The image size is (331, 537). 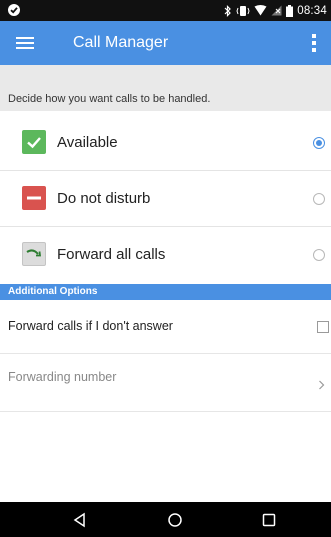 What do you see at coordinates (314, 43) in the screenshot?
I see `overflow-menu-icon` at bounding box center [314, 43].